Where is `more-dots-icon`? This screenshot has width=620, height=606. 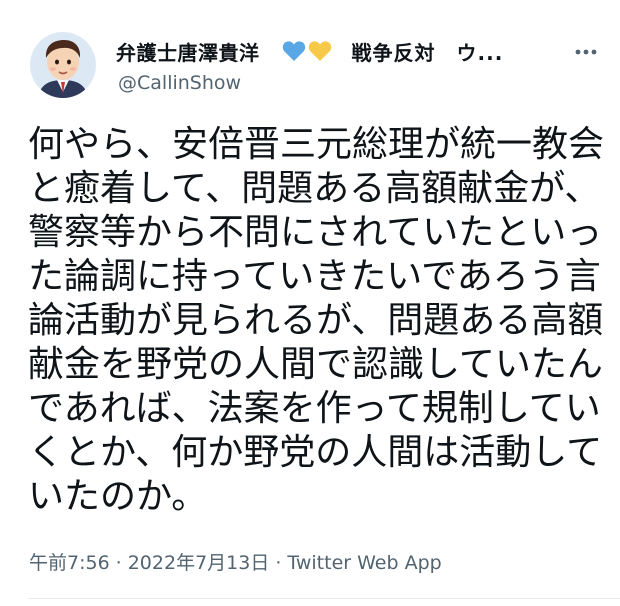 more-dots-icon is located at coordinates (586, 52).